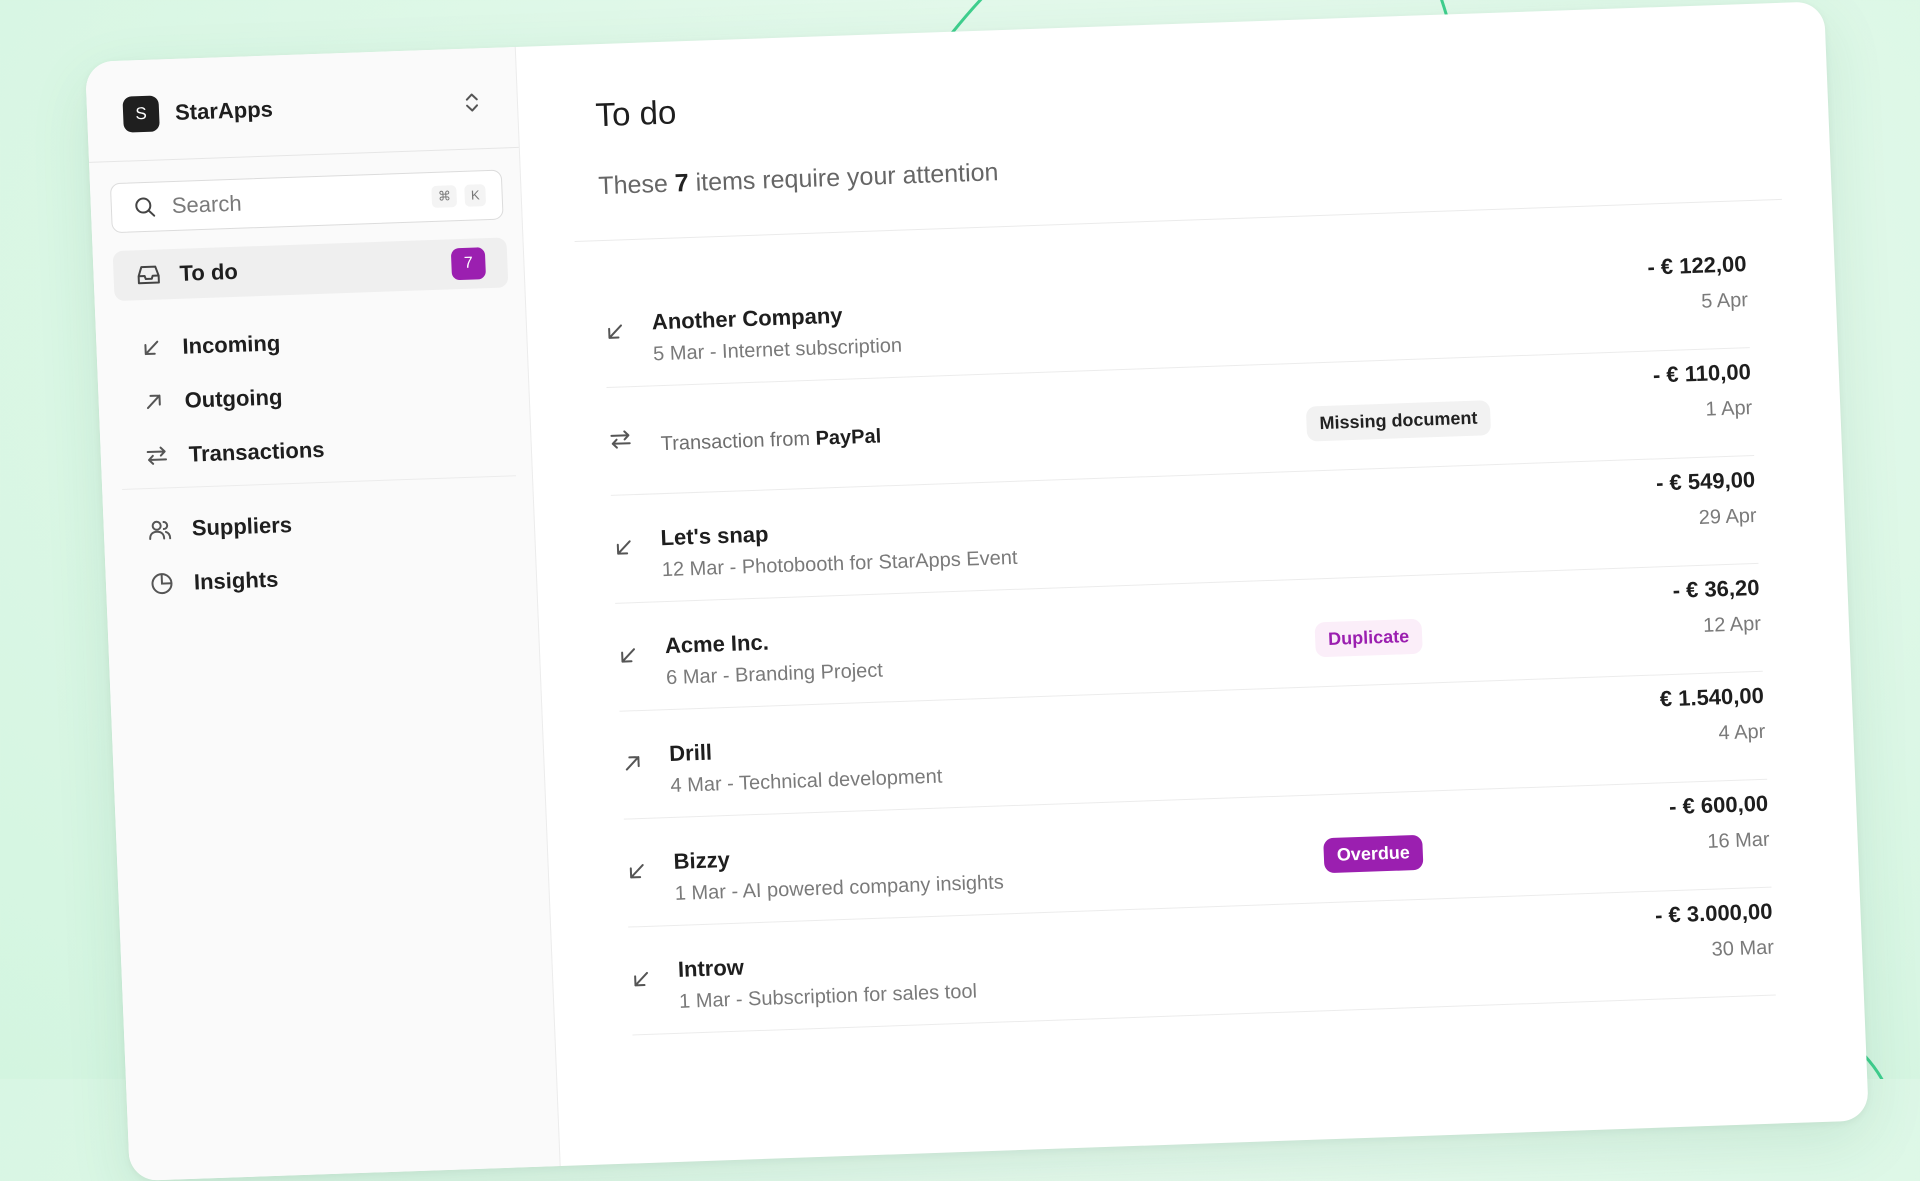 The image size is (1920, 1181). What do you see at coordinates (1713, 913) in the screenshot?
I see `item-amount: - € 3.000,00` at bounding box center [1713, 913].